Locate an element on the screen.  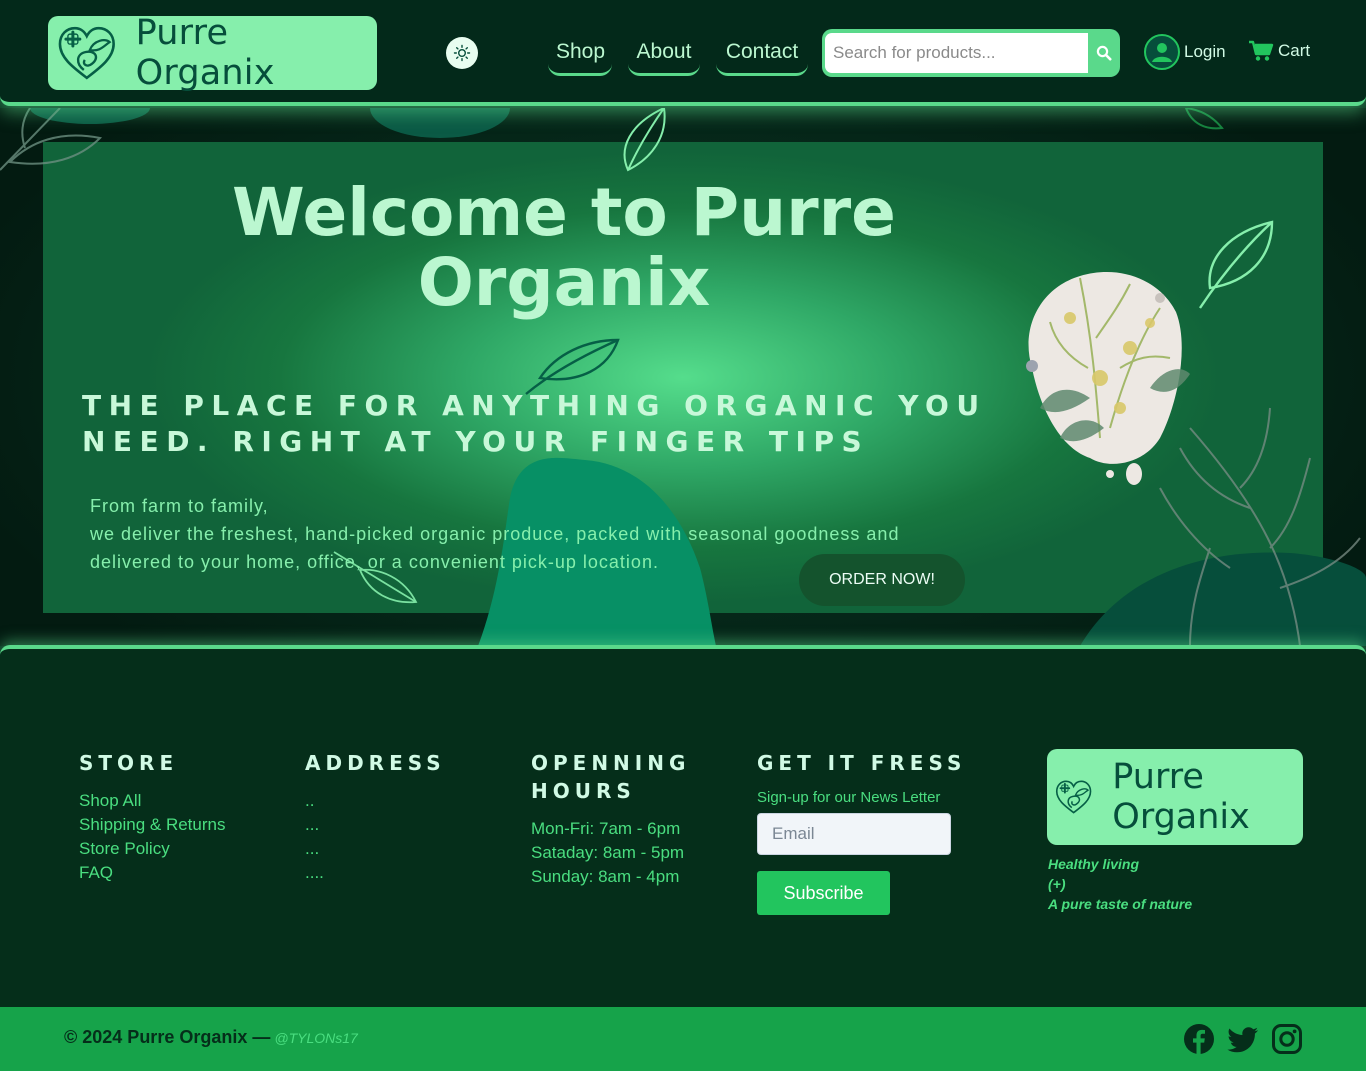
copyright: © 2024 Purre Organix — @TYLONs17 is located at coordinates (211, 1037).